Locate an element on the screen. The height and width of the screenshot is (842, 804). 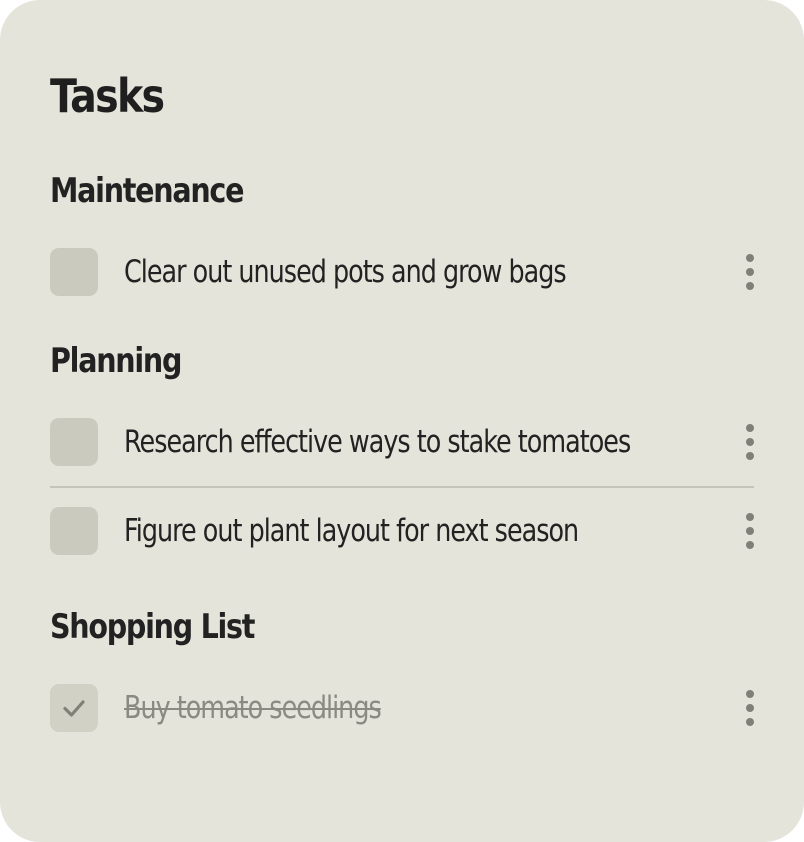
page-title: Tasks is located at coordinates (107, 96).